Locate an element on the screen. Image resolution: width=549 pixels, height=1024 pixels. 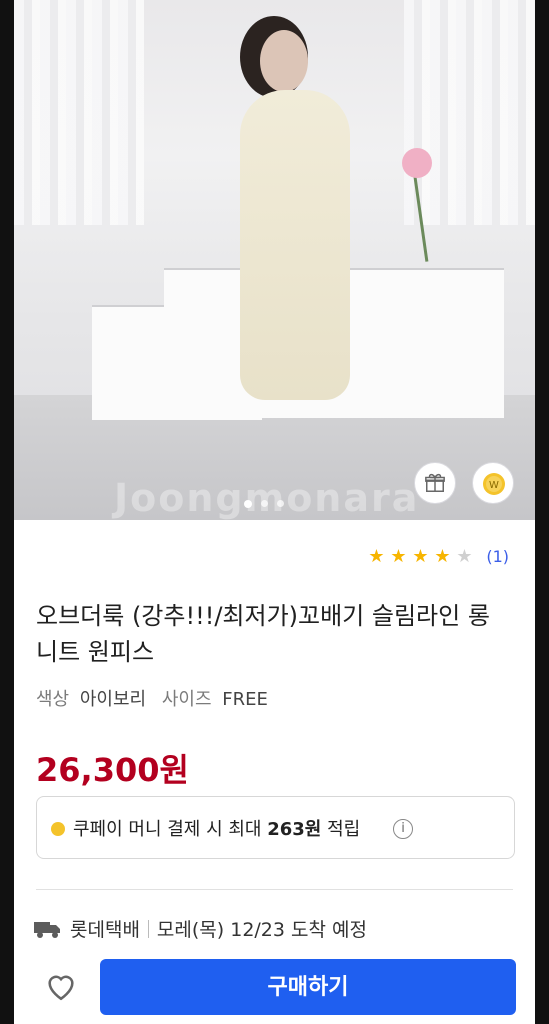
bottom-action-bar: 구매하기 is located at coordinates (274, 986).